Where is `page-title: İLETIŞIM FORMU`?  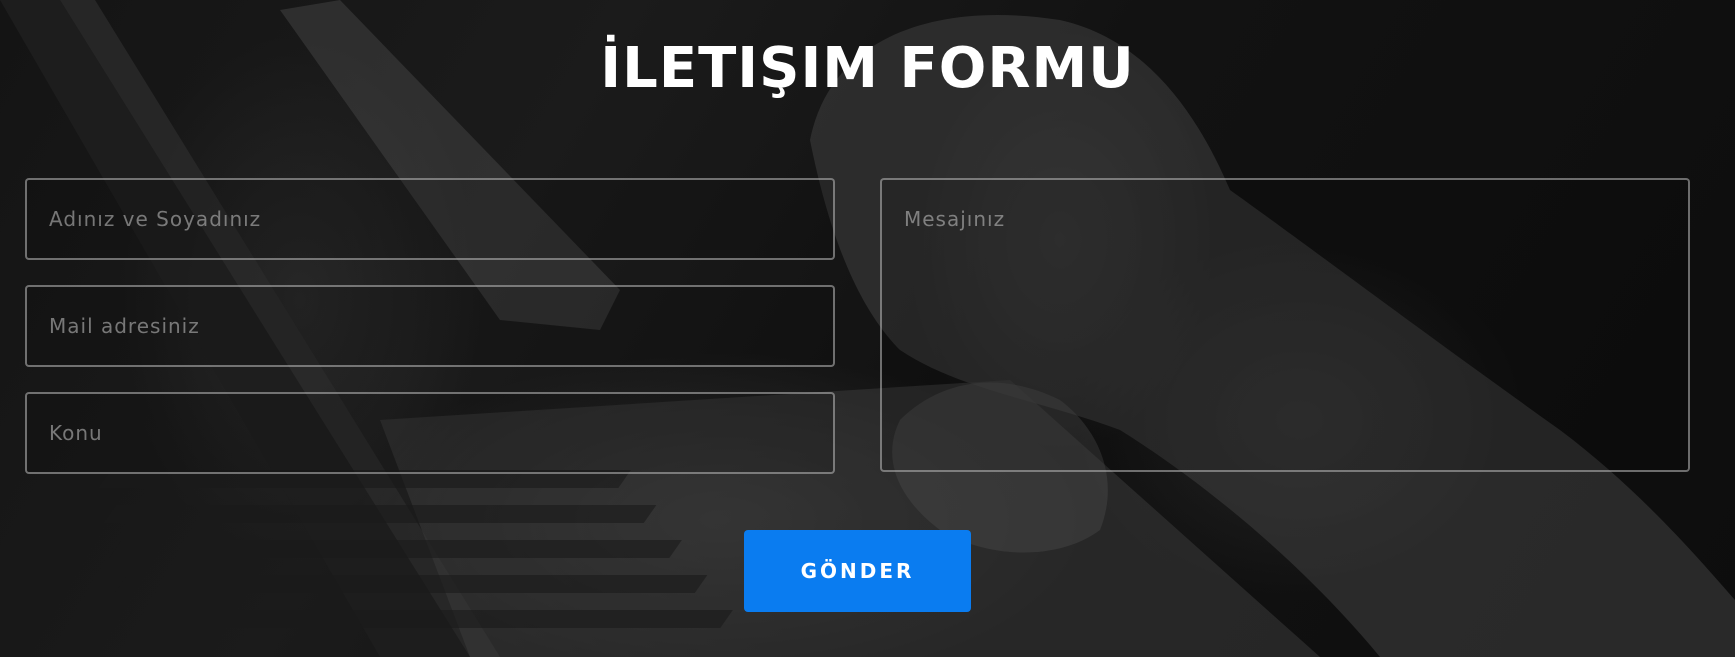 page-title: İLETIŞIM FORMU is located at coordinates (867, 68).